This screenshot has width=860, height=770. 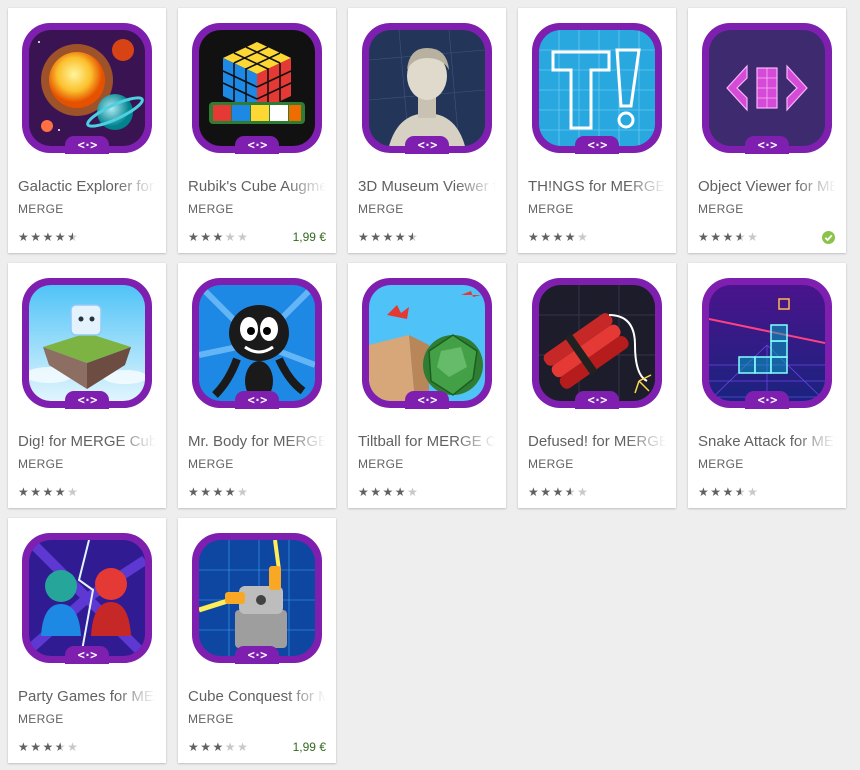 What do you see at coordinates (427, 187) in the screenshot?
I see `app-title: 3D Museum Viewer for MERGE` at bounding box center [427, 187].